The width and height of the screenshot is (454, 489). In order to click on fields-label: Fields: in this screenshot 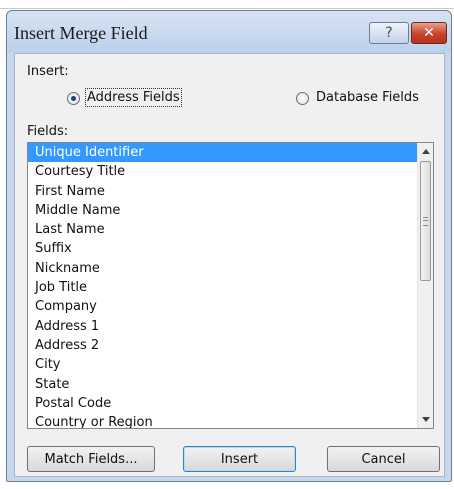, I will do `click(48, 131)`.